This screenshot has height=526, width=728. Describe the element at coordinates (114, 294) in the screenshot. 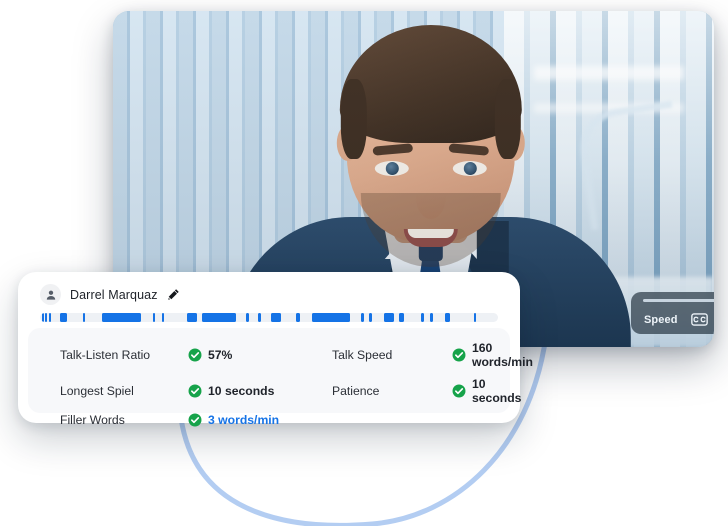

I see `participant-name: Darrel Marquaz` at that location.